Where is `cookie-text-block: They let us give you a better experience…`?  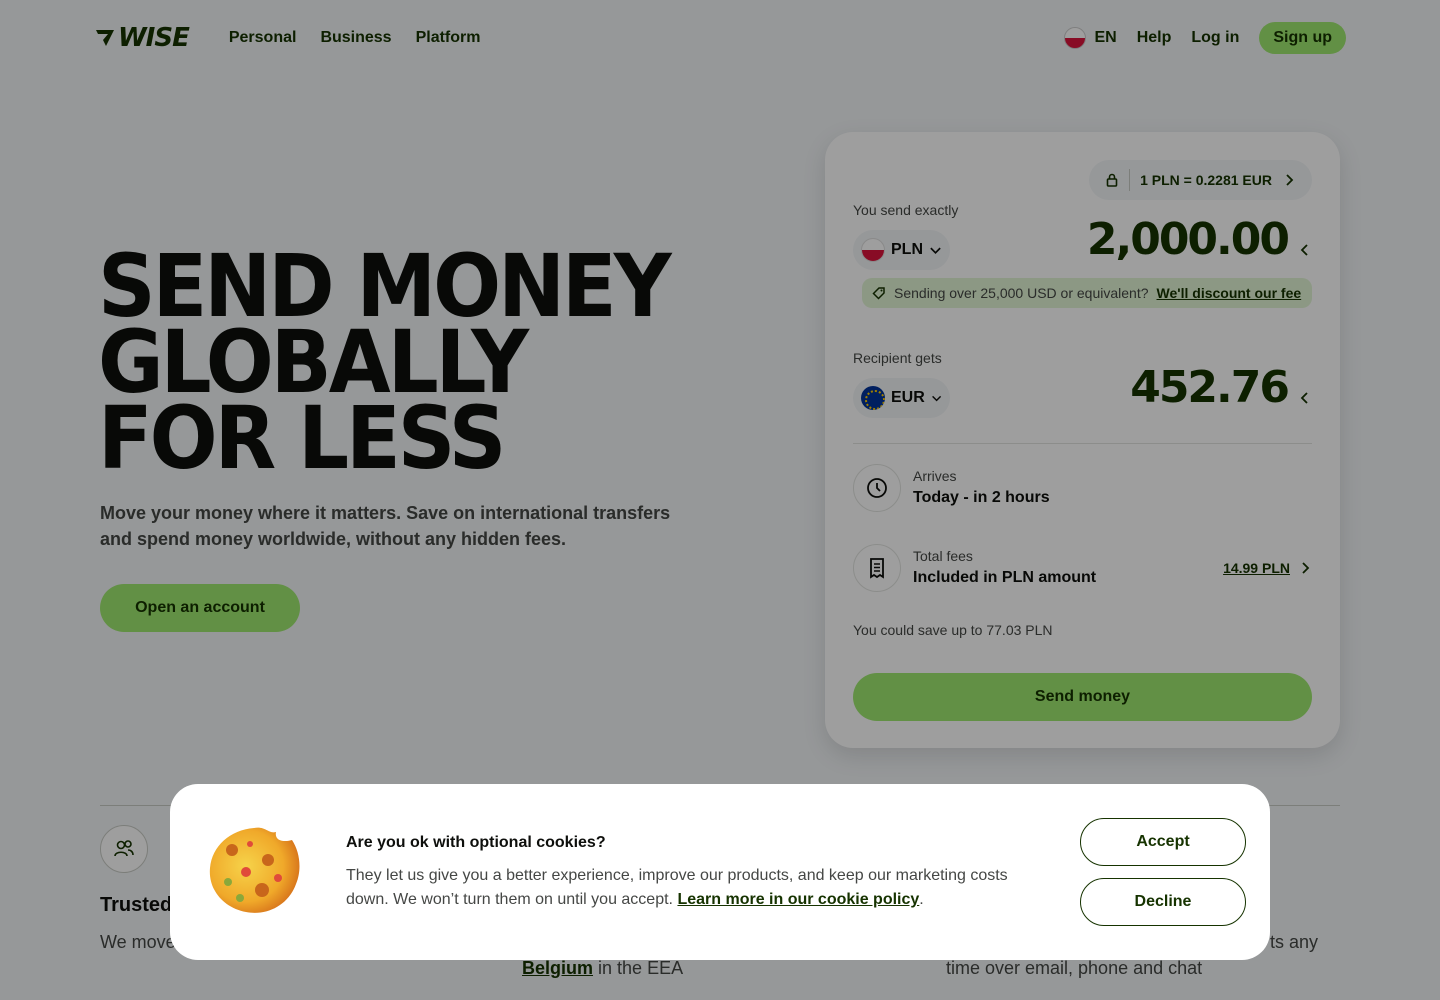
cookie-text-block: They let us give you a better experience… is located at coordinates (677, 887).